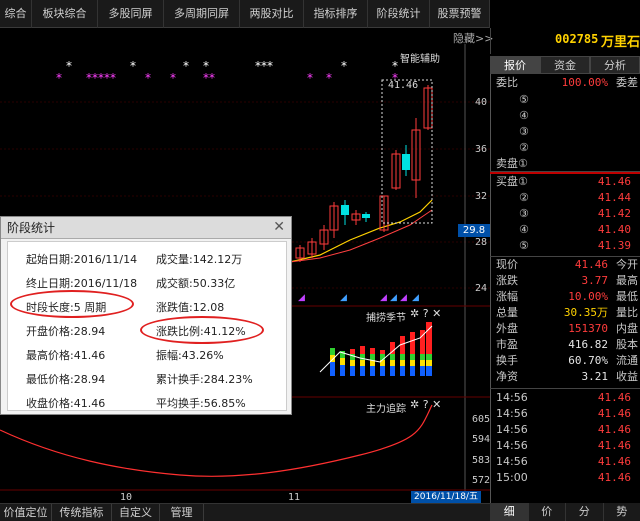 The width and height of the screenshot is (640, 521). What do you see at coordinates (16, 14) in the screenshot?
I see `tab-overview: 综合` at bounding box center [16, 14].